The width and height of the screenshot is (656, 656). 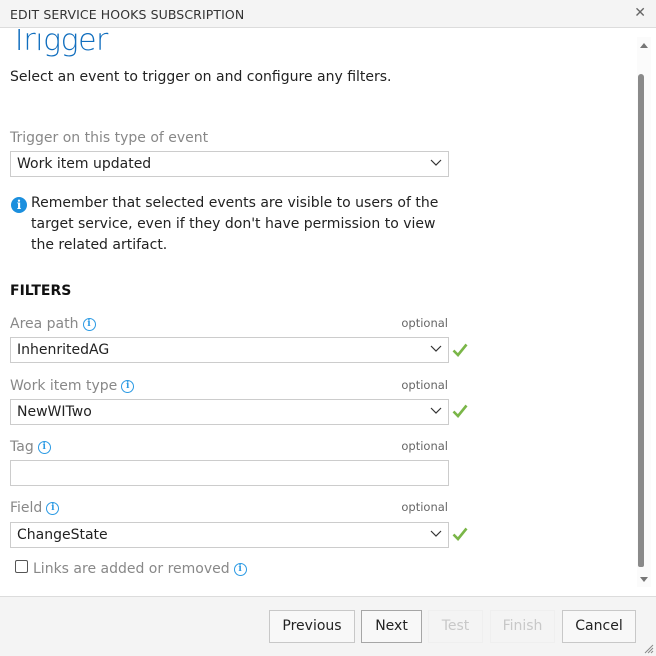 I want to click on field-label-text: Field, so click(x=26, y=508).